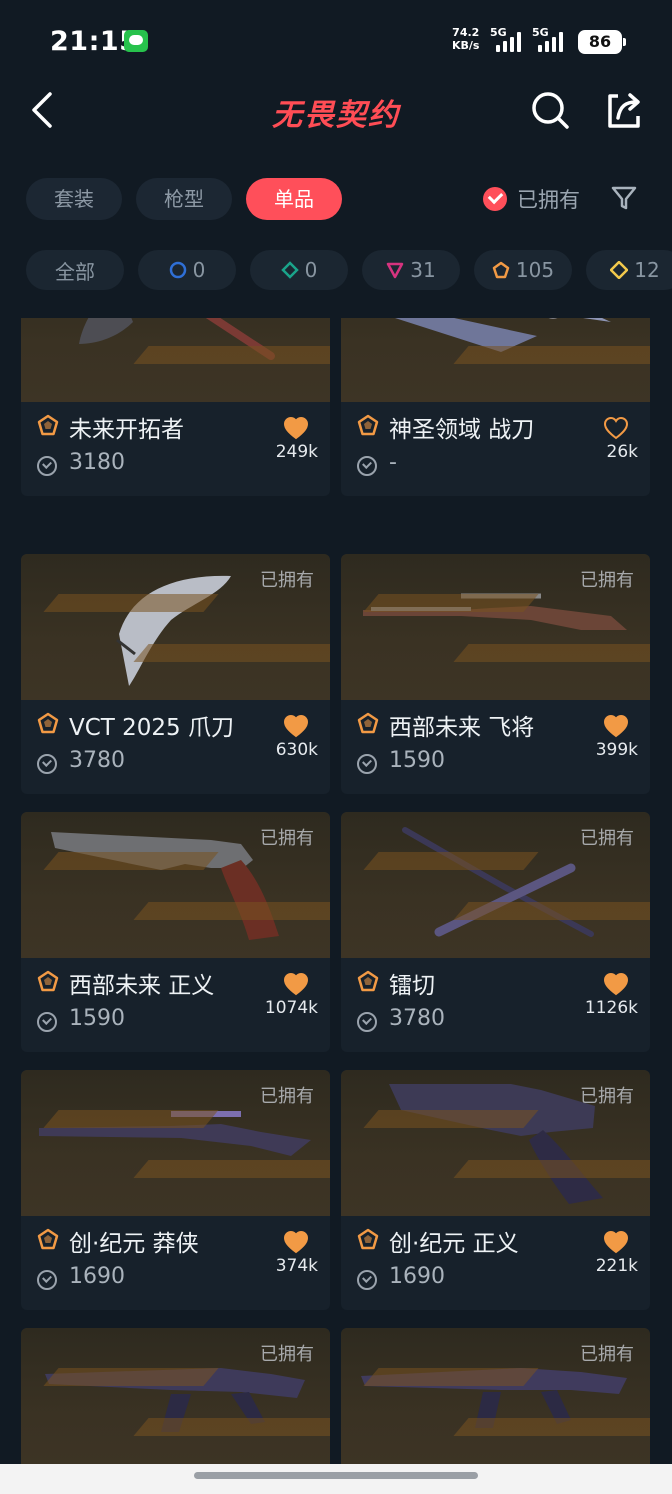 The image size is (672, 1494). Describe the element at coordinates (602, 42) in the screenshot. I see `battery-icon: 86` at that location.